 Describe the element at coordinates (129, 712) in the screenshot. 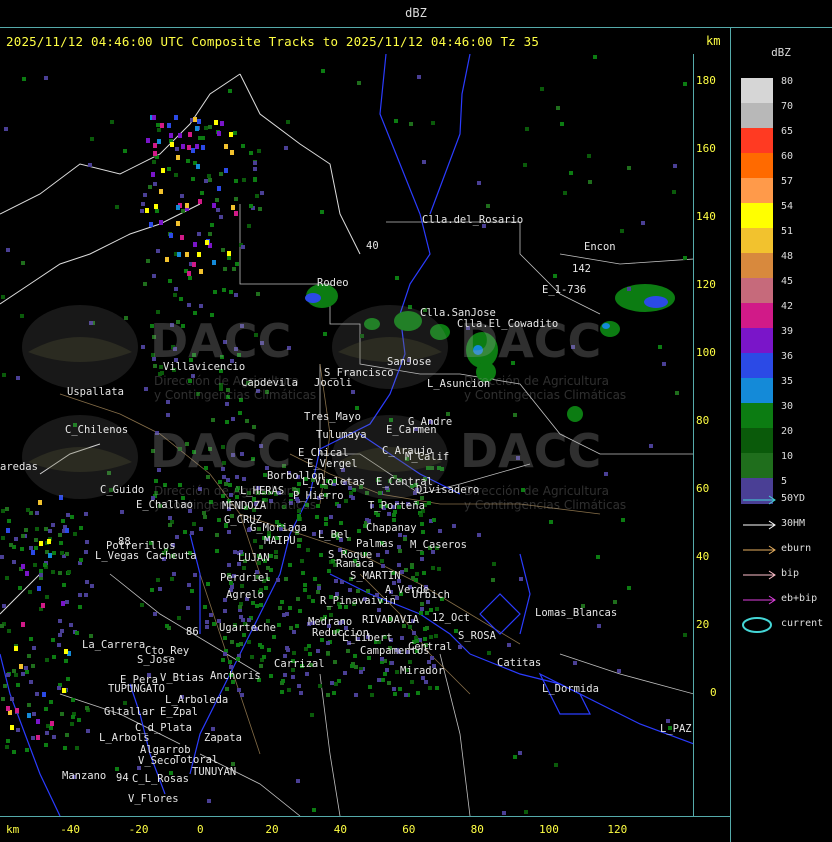

I see `place-label: Gltallar` at that location.